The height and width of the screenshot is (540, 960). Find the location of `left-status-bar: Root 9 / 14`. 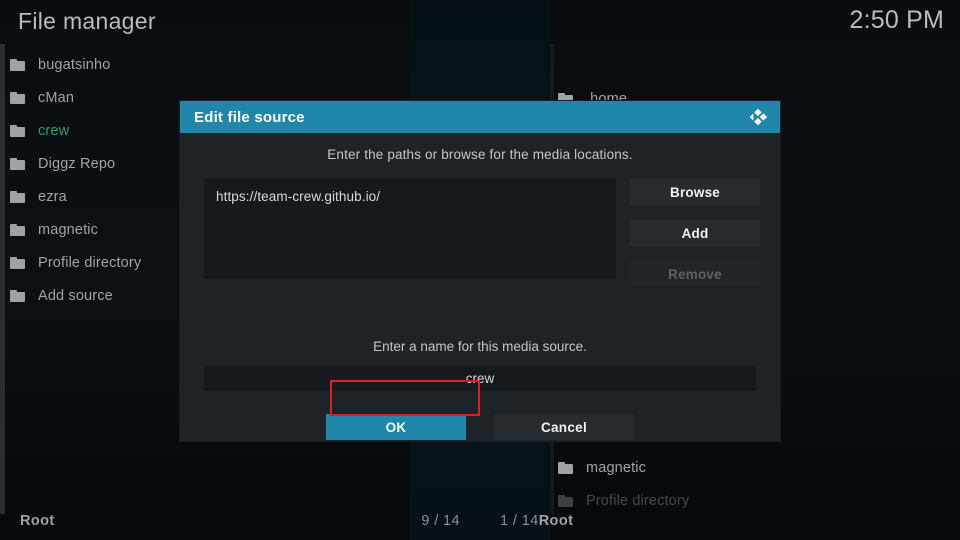

left-status-bar: Root 9 / 14 is located at coordinates (240, 521).